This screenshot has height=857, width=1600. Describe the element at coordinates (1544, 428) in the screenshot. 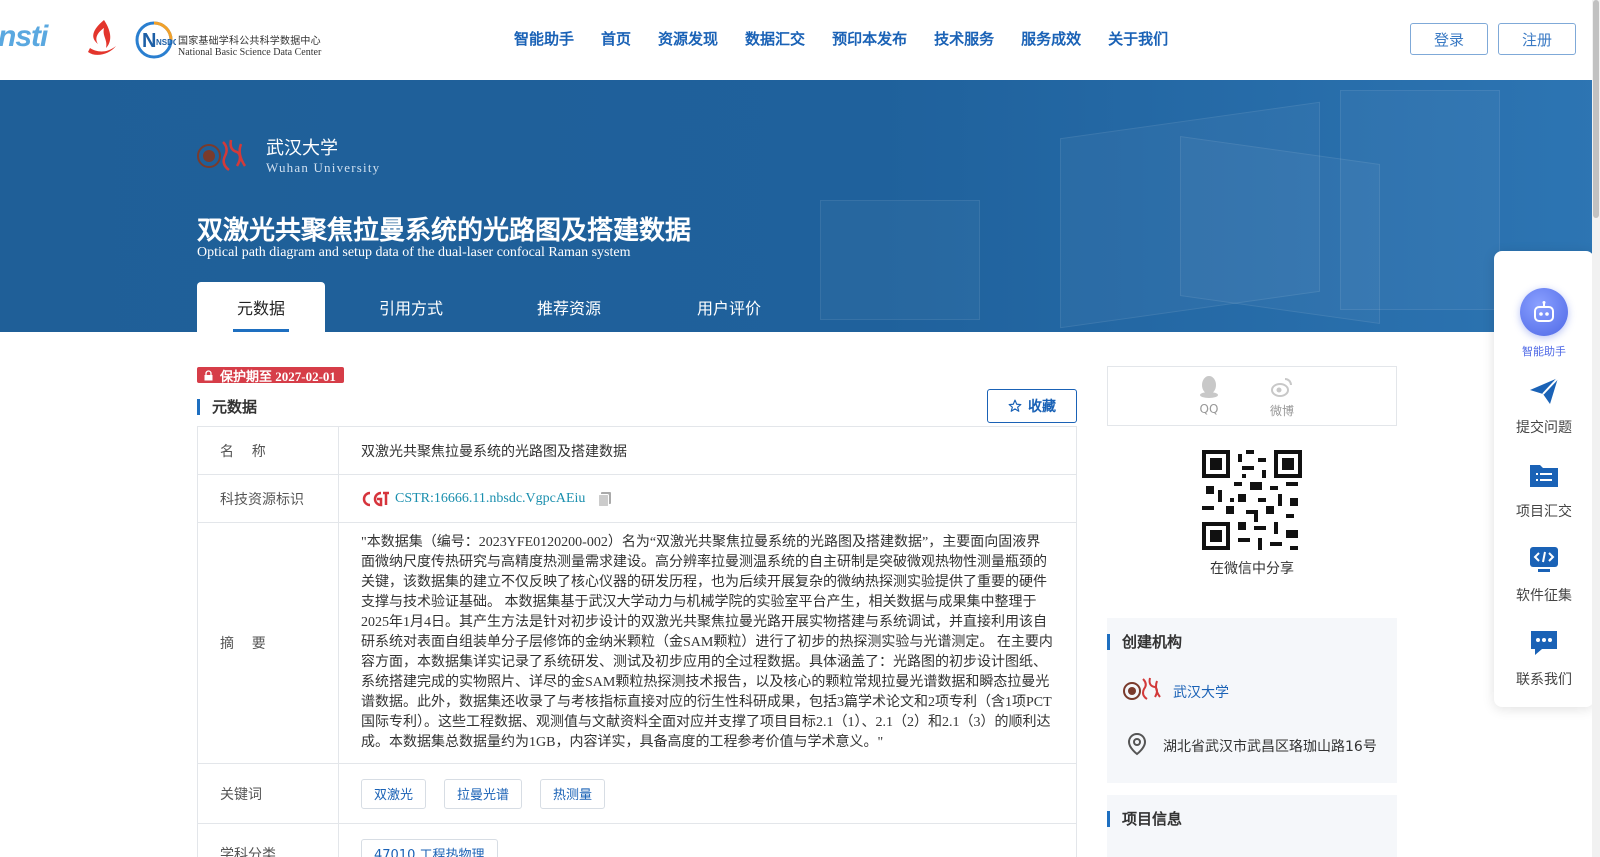

I see `submit-question-label: 提交问题` at that location.